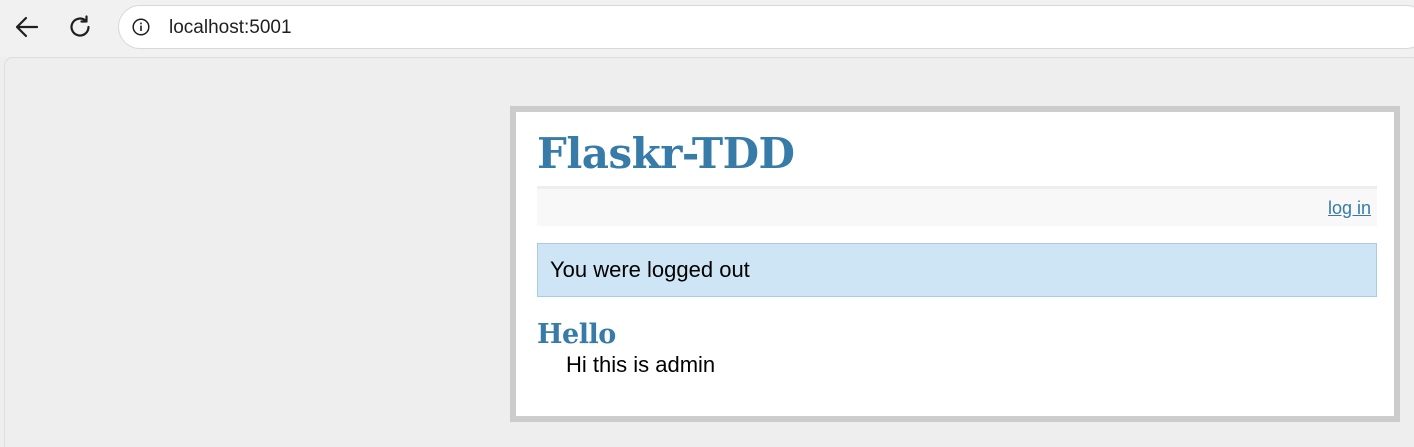 The width and height of the screenshot is (1414, 447). I want to click on reload-icon, so click(80, 26).